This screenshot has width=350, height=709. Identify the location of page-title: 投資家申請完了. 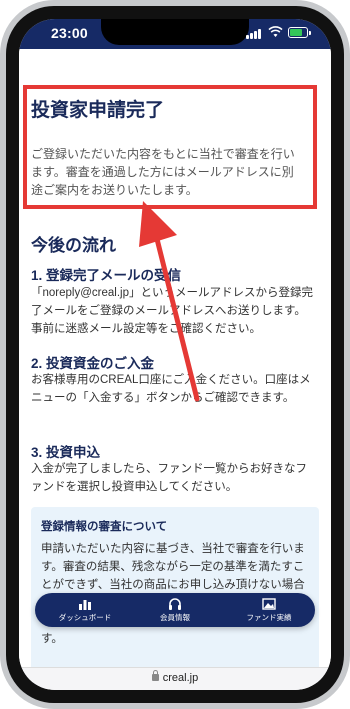
(98, 110).